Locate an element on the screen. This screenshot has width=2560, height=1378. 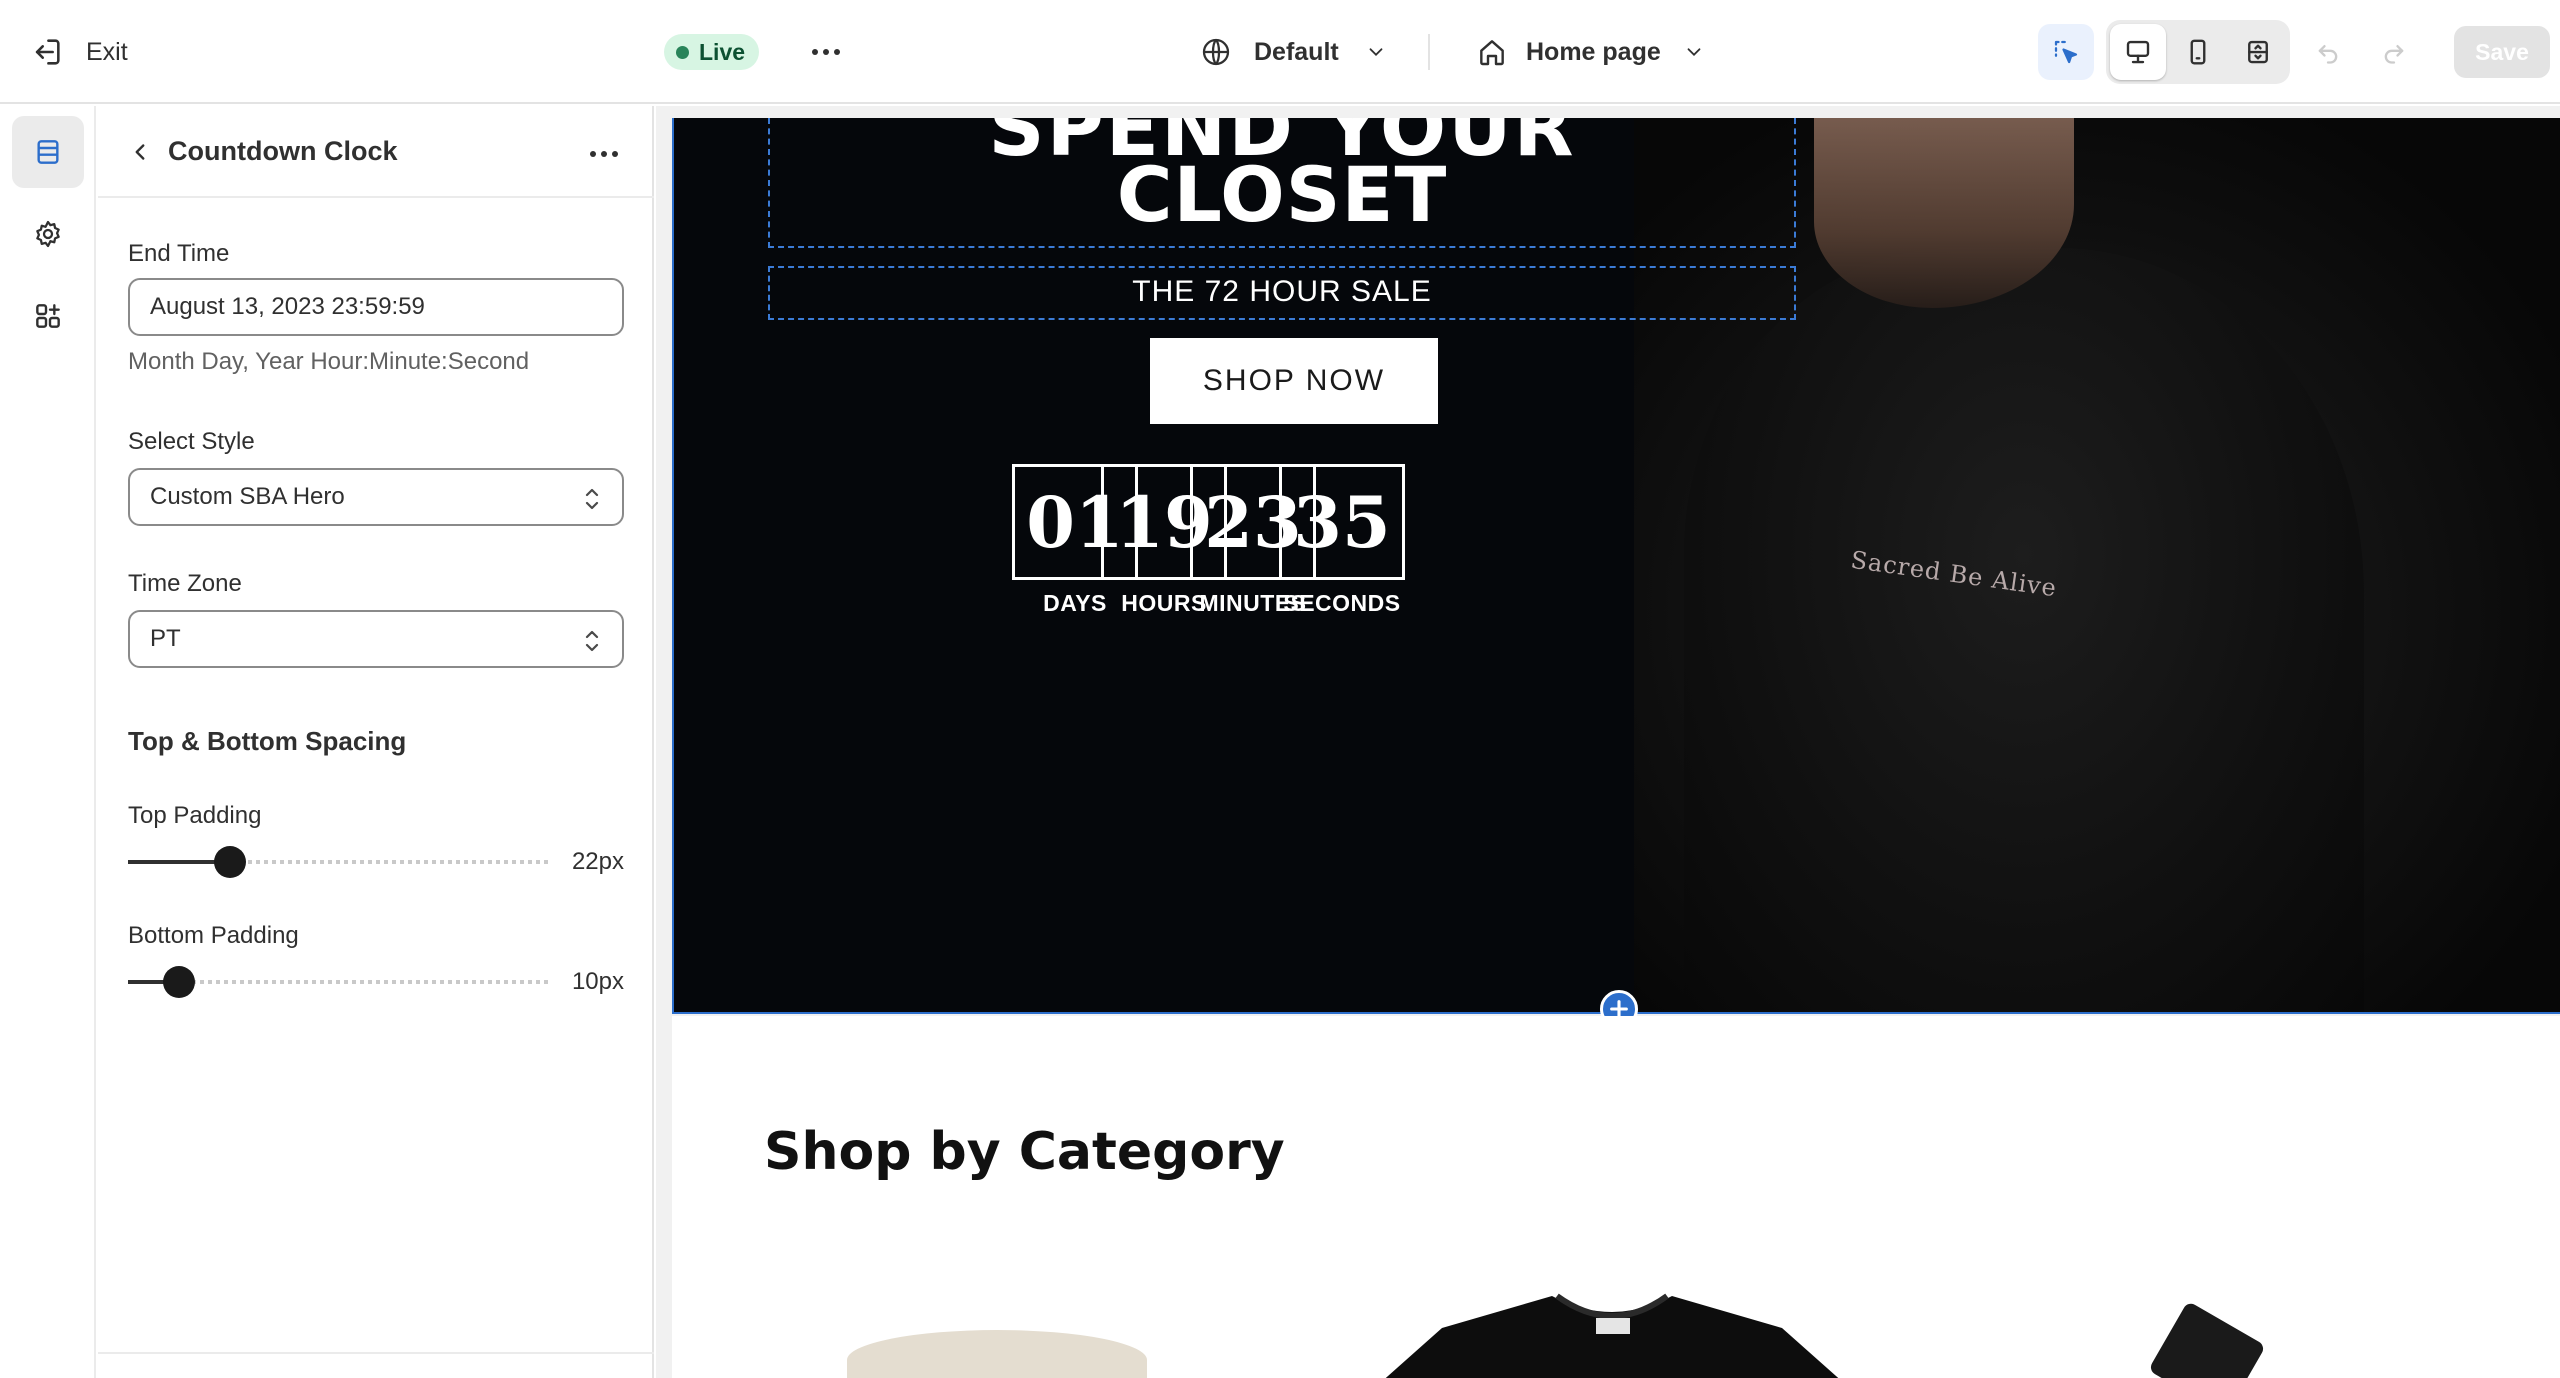
home-icon is located at coordinates (1492, 53).